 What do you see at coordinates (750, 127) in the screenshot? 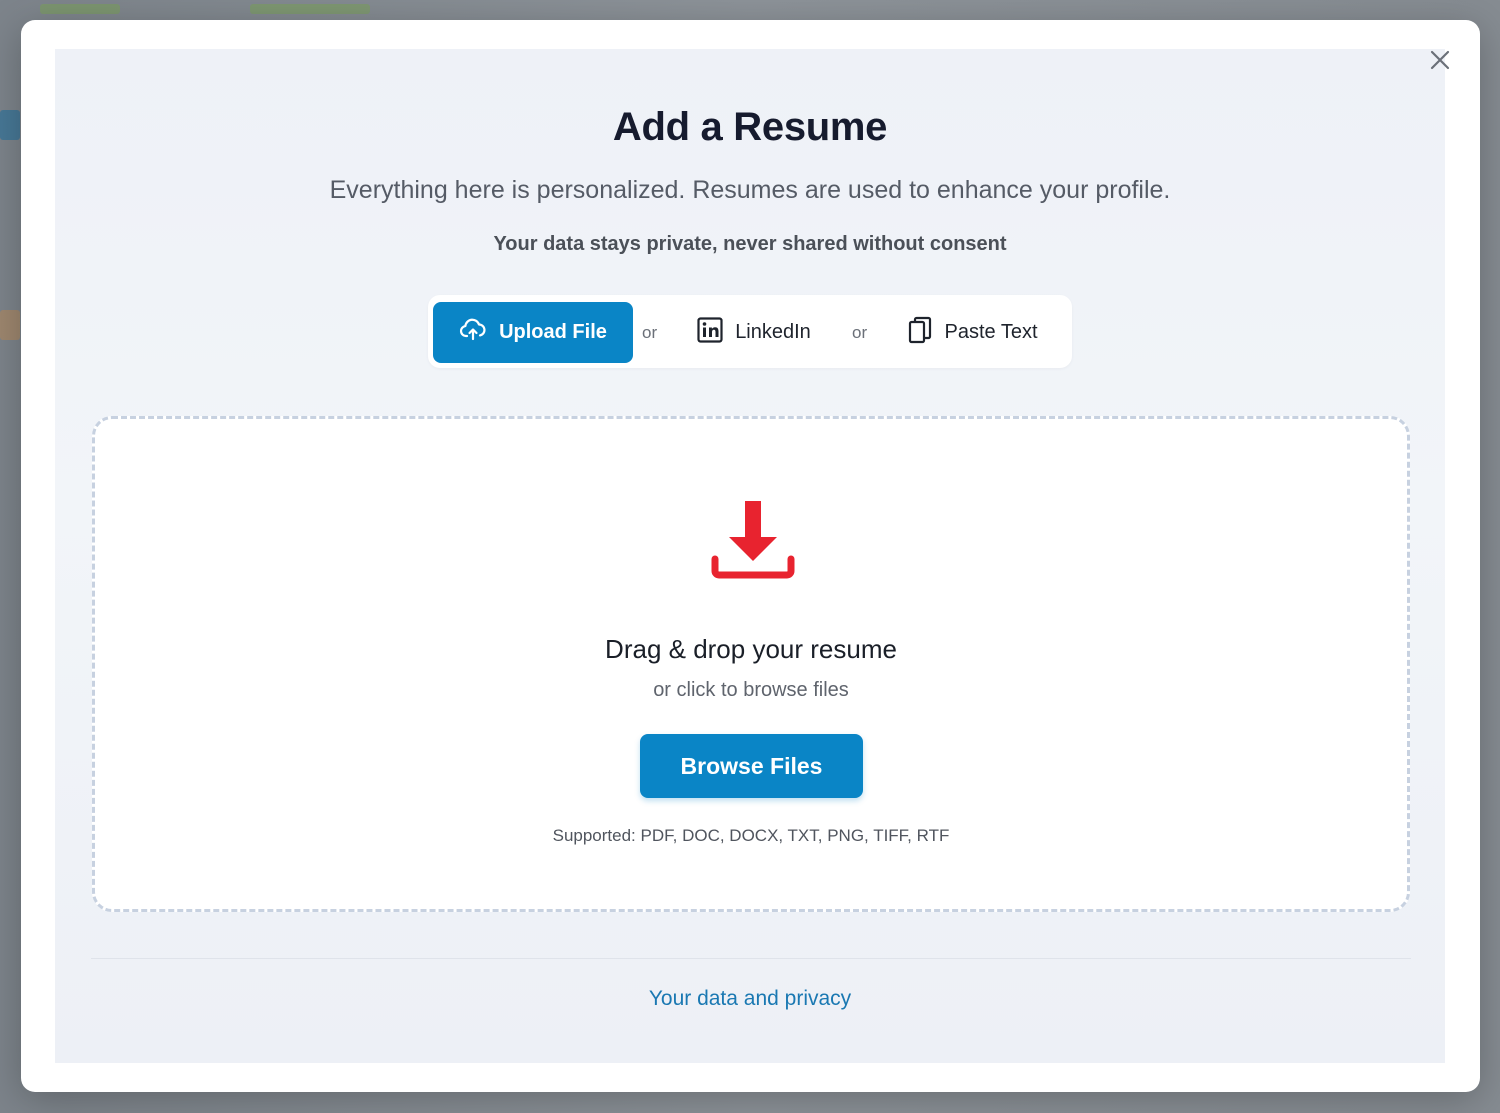
I see `modal-title: Add a Resume` at bounding box center [750, 127].